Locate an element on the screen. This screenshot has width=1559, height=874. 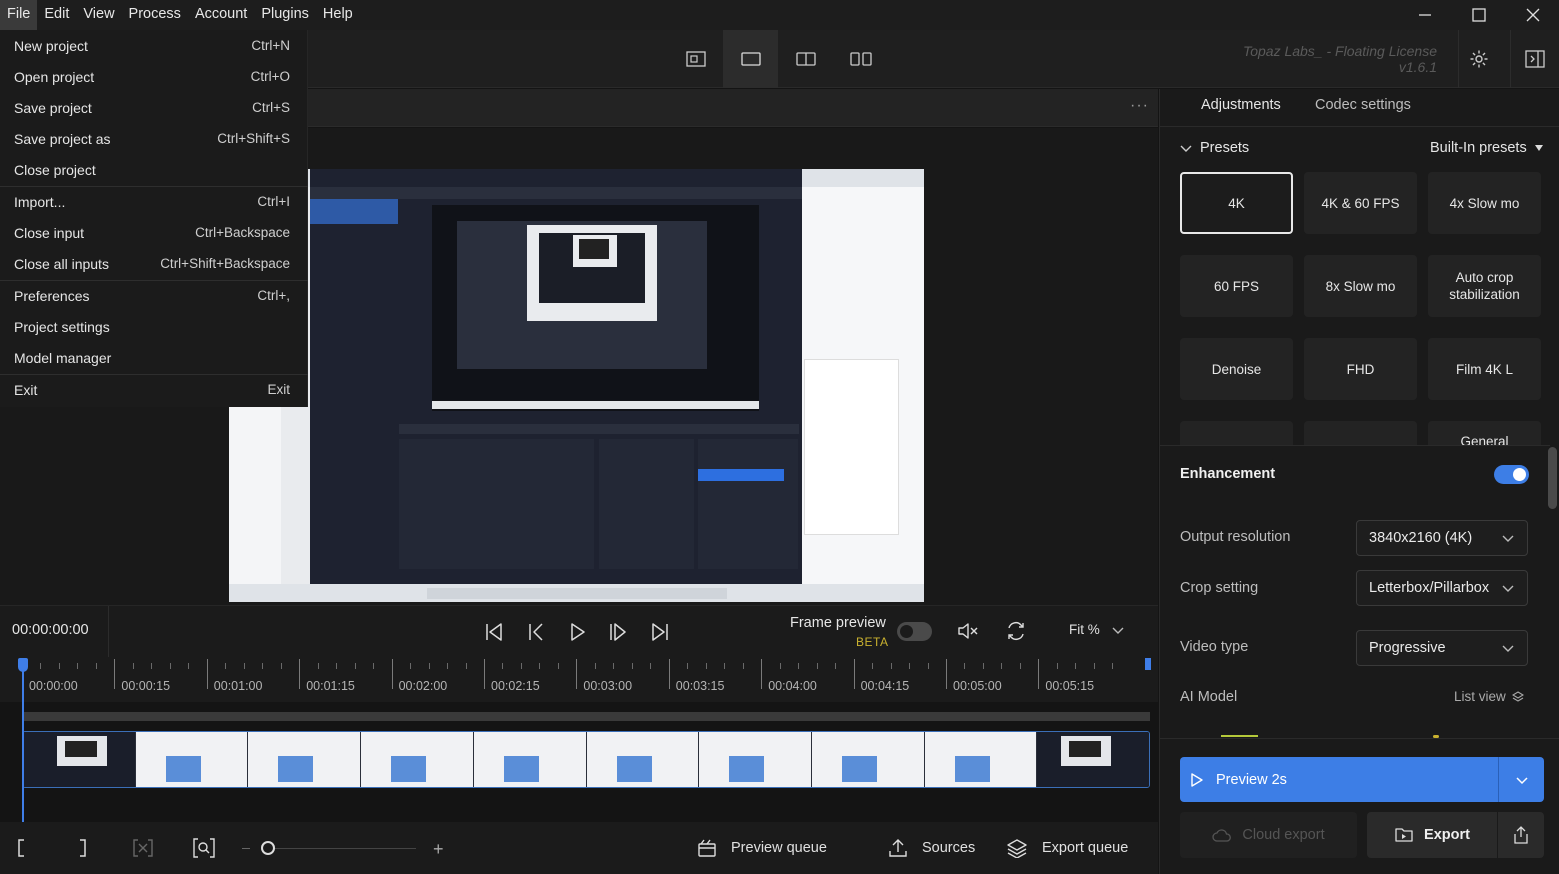
mute-button is located at coordinates (968, 632).